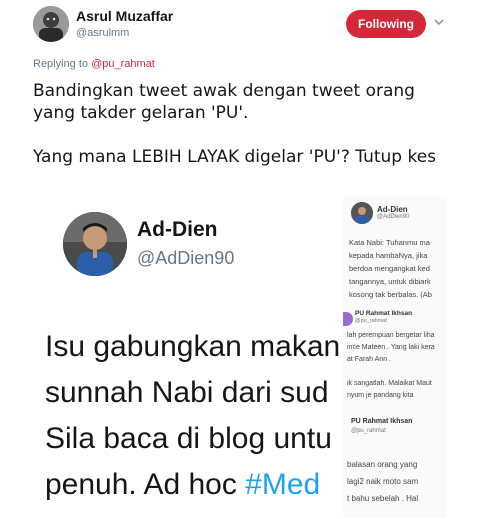 The height and width of the screenshot is (519, 480). What do you see at coordinates (188, 438) in the screenshot?
I see `screenshot-text-line: Sila baca di blog untu` at bounding box center [188, 438].